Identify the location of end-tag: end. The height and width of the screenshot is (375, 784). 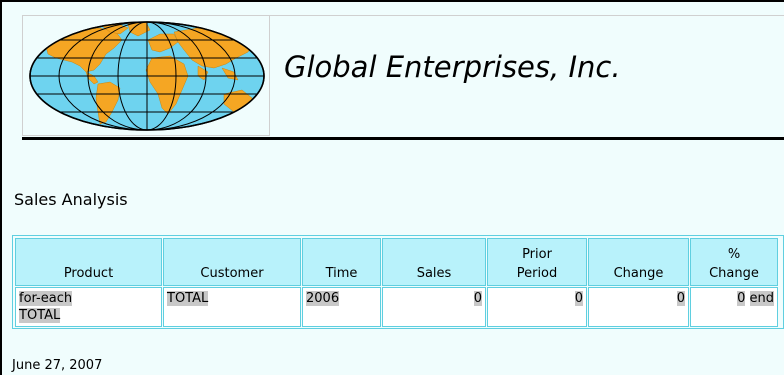
(761, 298).